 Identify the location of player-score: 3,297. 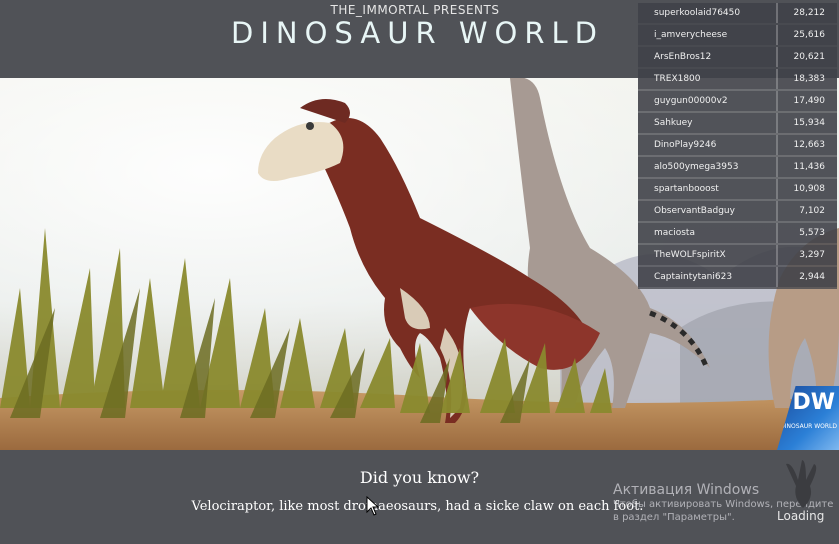
(812, 255).